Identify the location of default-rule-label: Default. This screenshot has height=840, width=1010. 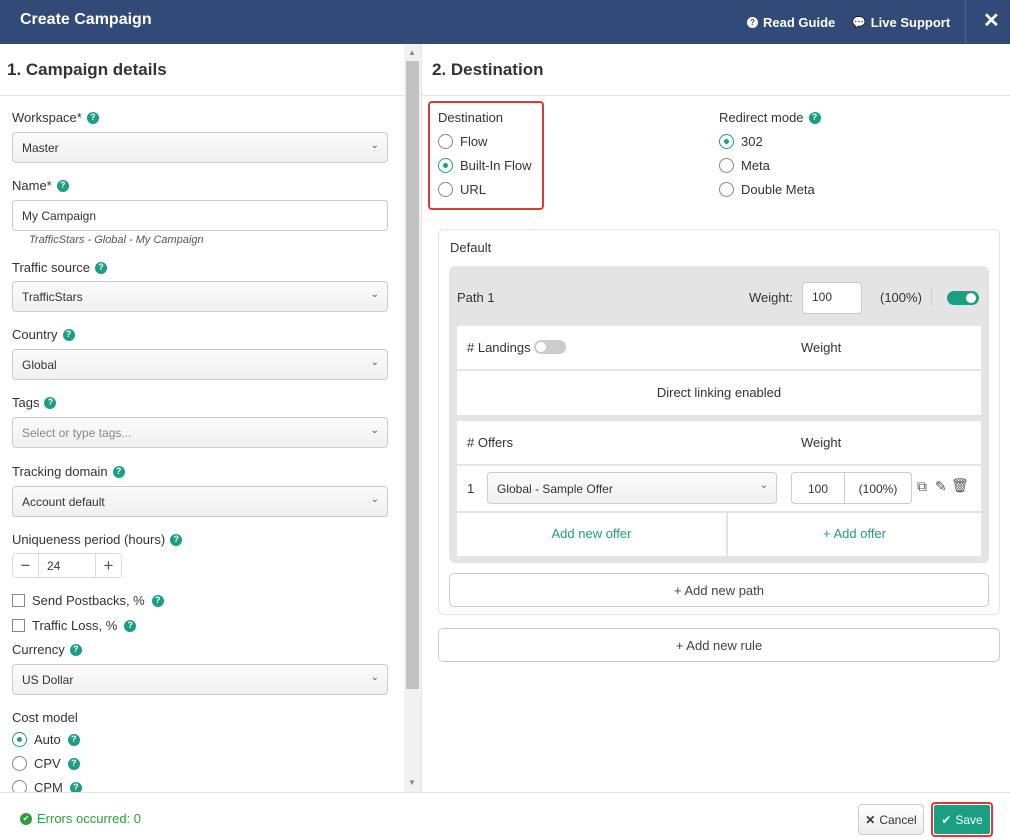
(471, 247).